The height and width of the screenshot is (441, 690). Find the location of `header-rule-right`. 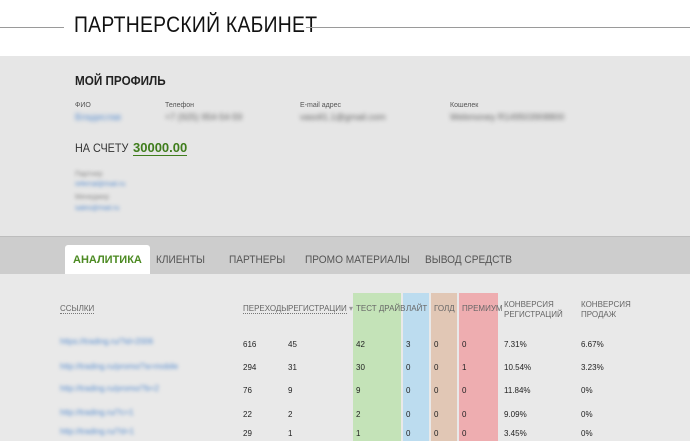

header-rule-right is located at coordinates (498, 27).